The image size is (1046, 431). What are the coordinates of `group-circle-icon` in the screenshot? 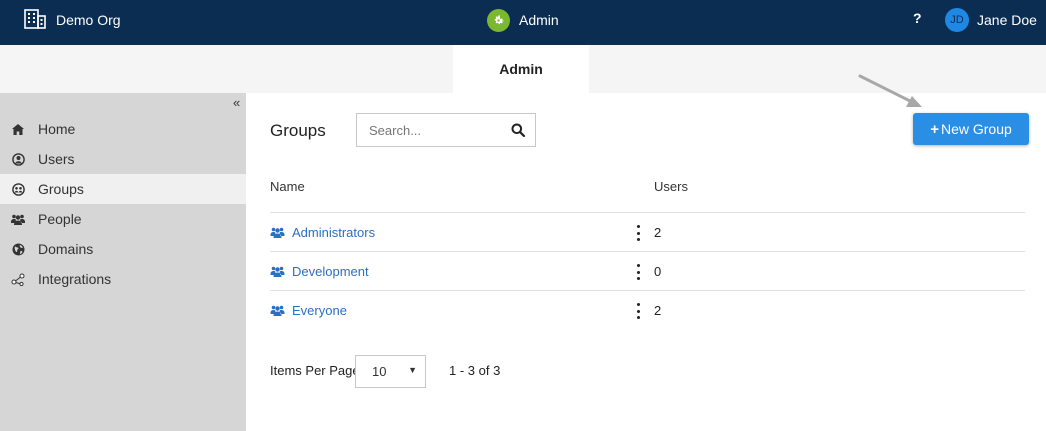 It's located at (18, 189).